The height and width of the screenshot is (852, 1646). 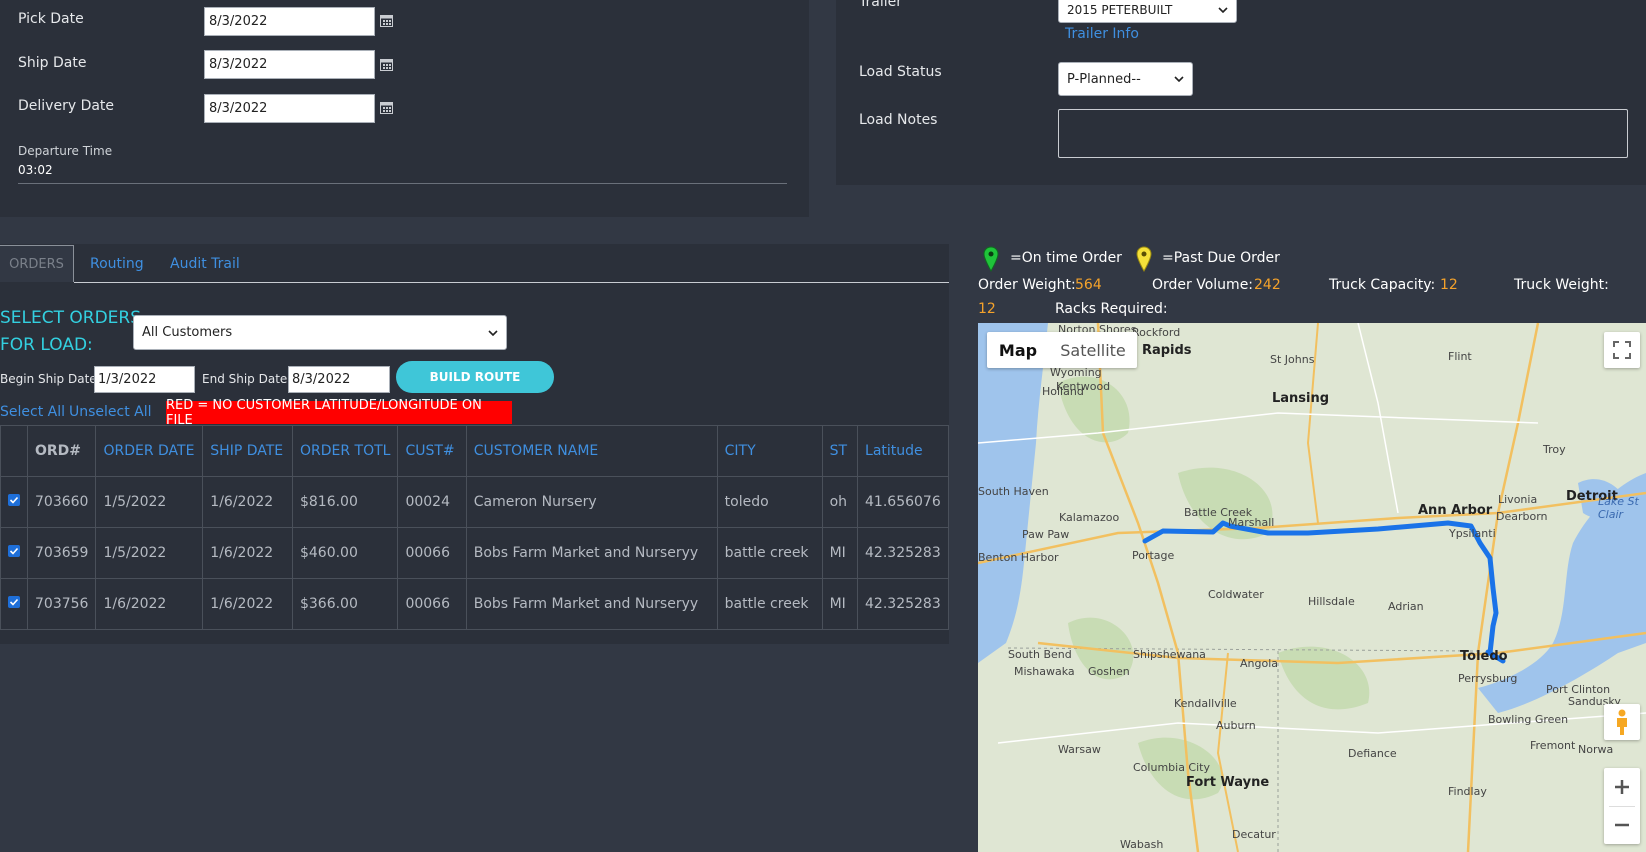 What do you see at coordinates (339, 379) in the screenshot?
I see `end-ship-date-input: 8/3/2022` at bounding box center [339, 379].